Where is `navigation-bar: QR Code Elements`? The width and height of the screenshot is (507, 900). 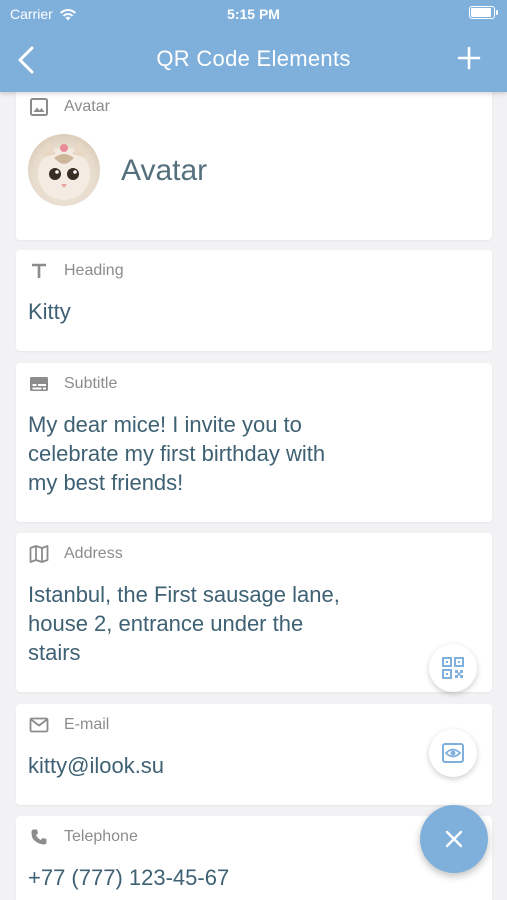
navigation-bar: QR Code Elements is located at coordinates (253, 60).